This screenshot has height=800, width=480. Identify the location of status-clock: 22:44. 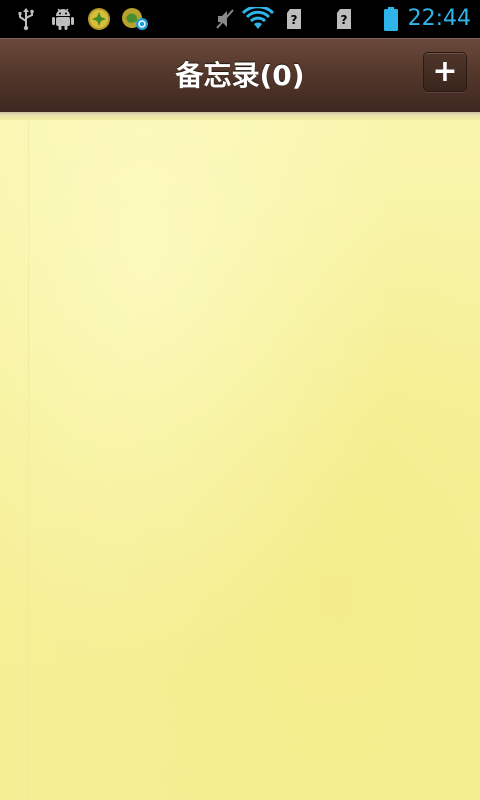
(439, 18).